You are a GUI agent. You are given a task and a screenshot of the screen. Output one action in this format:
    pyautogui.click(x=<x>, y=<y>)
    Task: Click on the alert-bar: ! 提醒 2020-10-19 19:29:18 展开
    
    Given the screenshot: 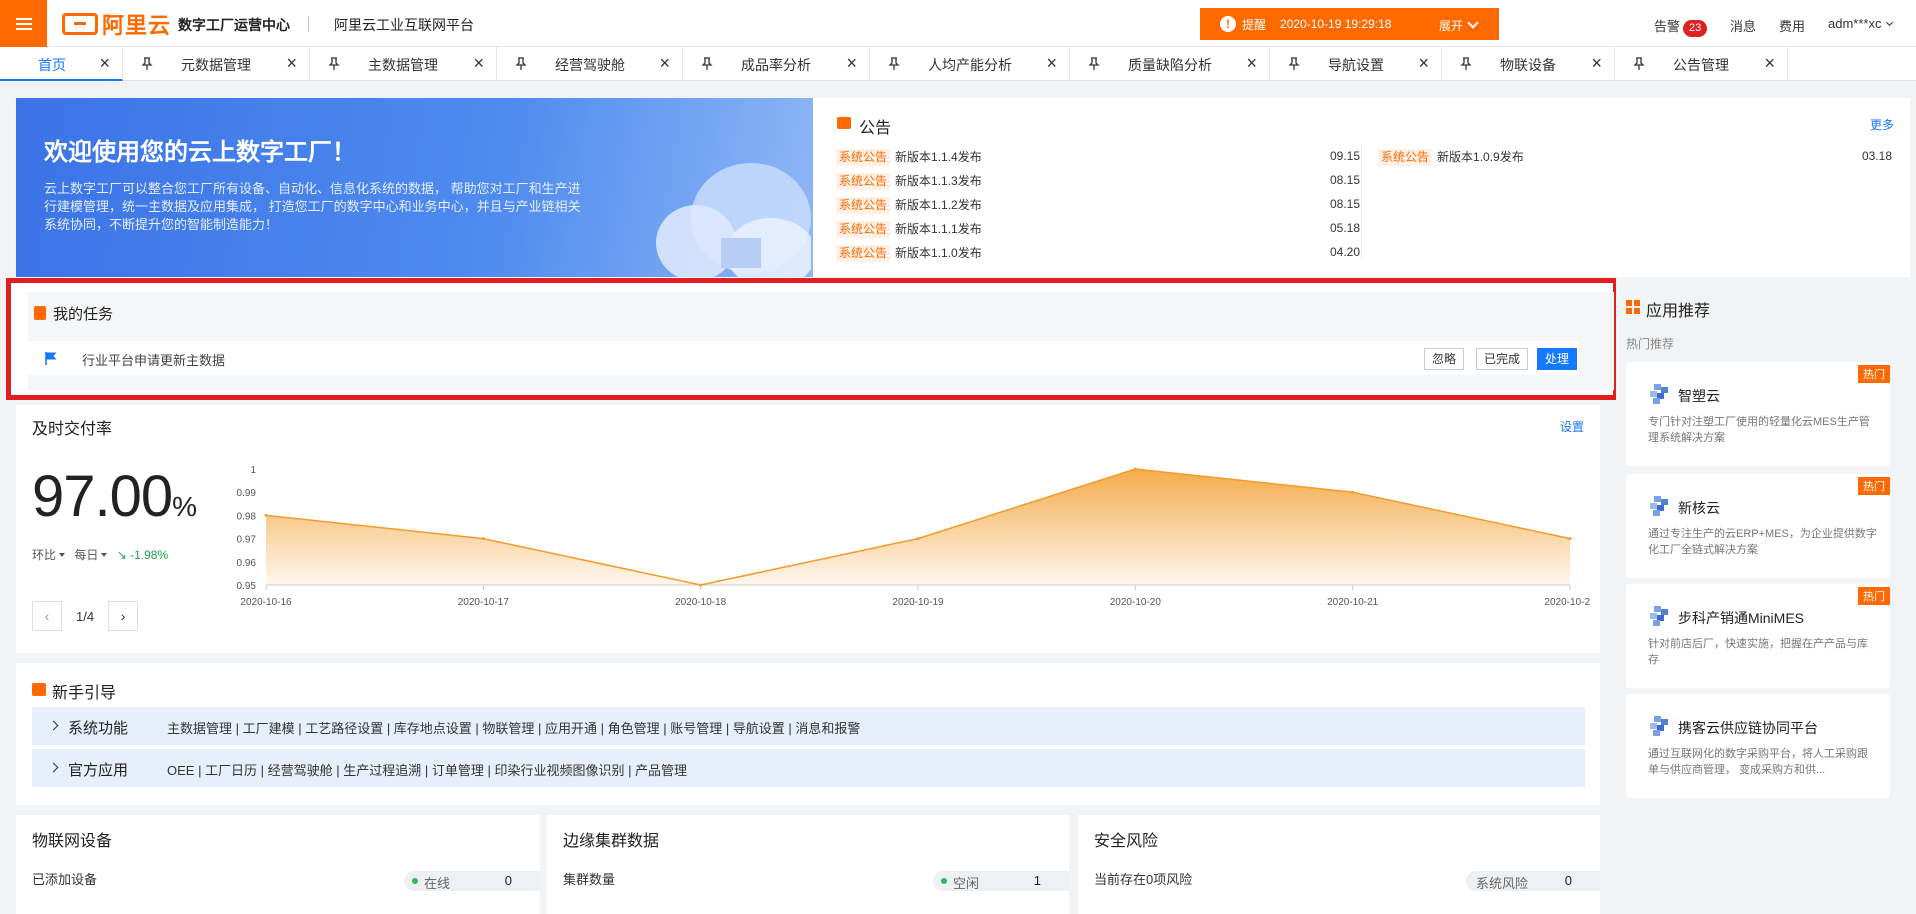 What is the action you would take?
    pyautogui.click(x=1349, y=24)
    